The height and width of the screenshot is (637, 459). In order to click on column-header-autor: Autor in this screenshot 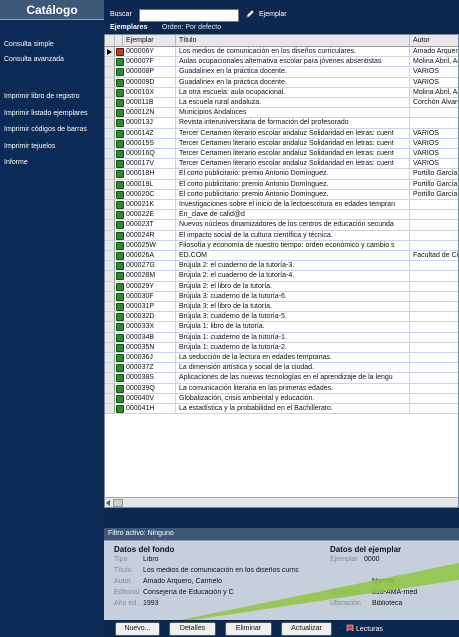, I will do `click(434, 41)`.